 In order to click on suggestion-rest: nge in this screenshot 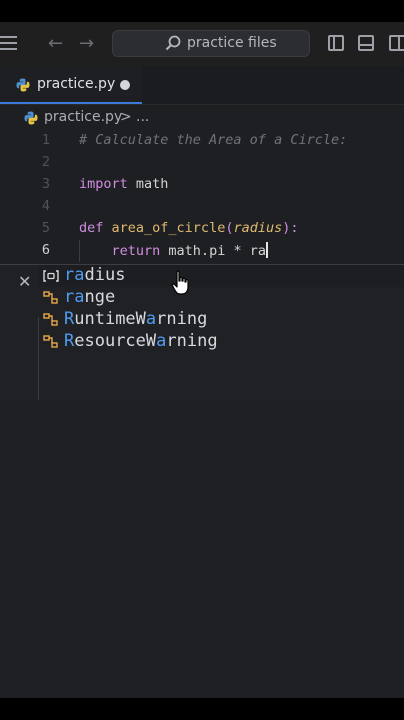, I will do `click(100, 297)`.